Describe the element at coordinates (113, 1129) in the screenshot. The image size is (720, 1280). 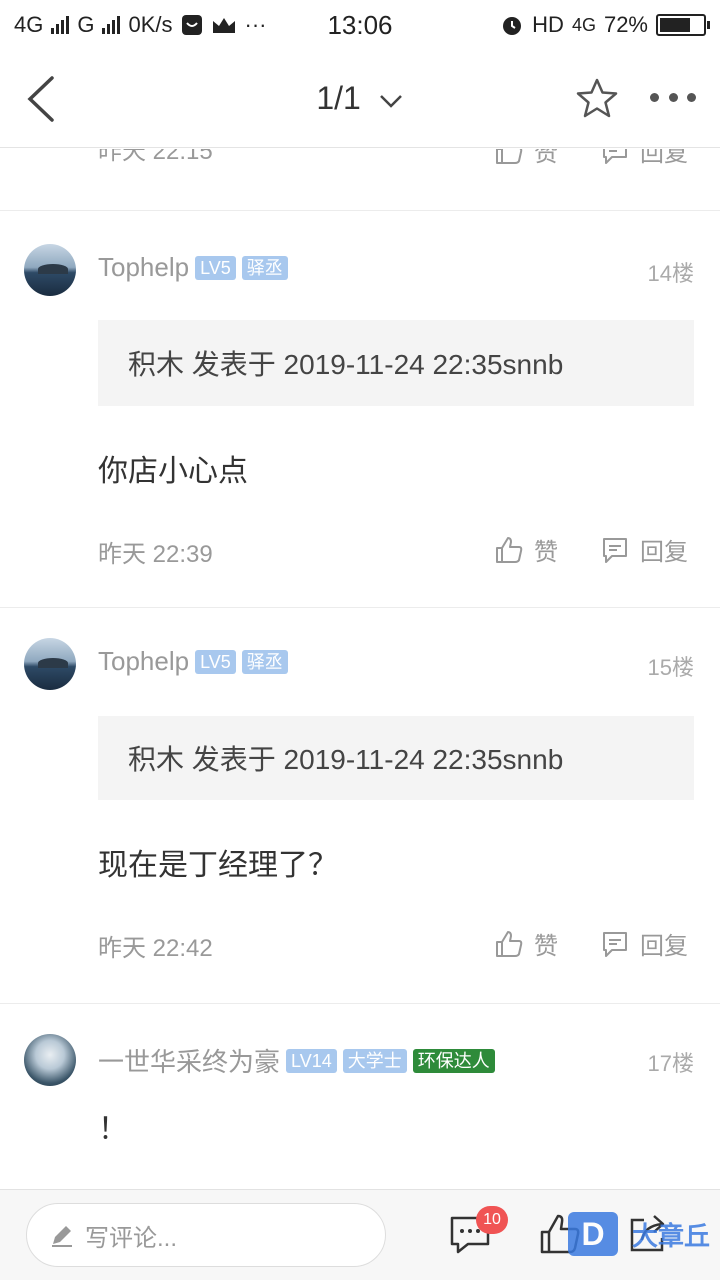
I see `comment-text: ！` at that location.